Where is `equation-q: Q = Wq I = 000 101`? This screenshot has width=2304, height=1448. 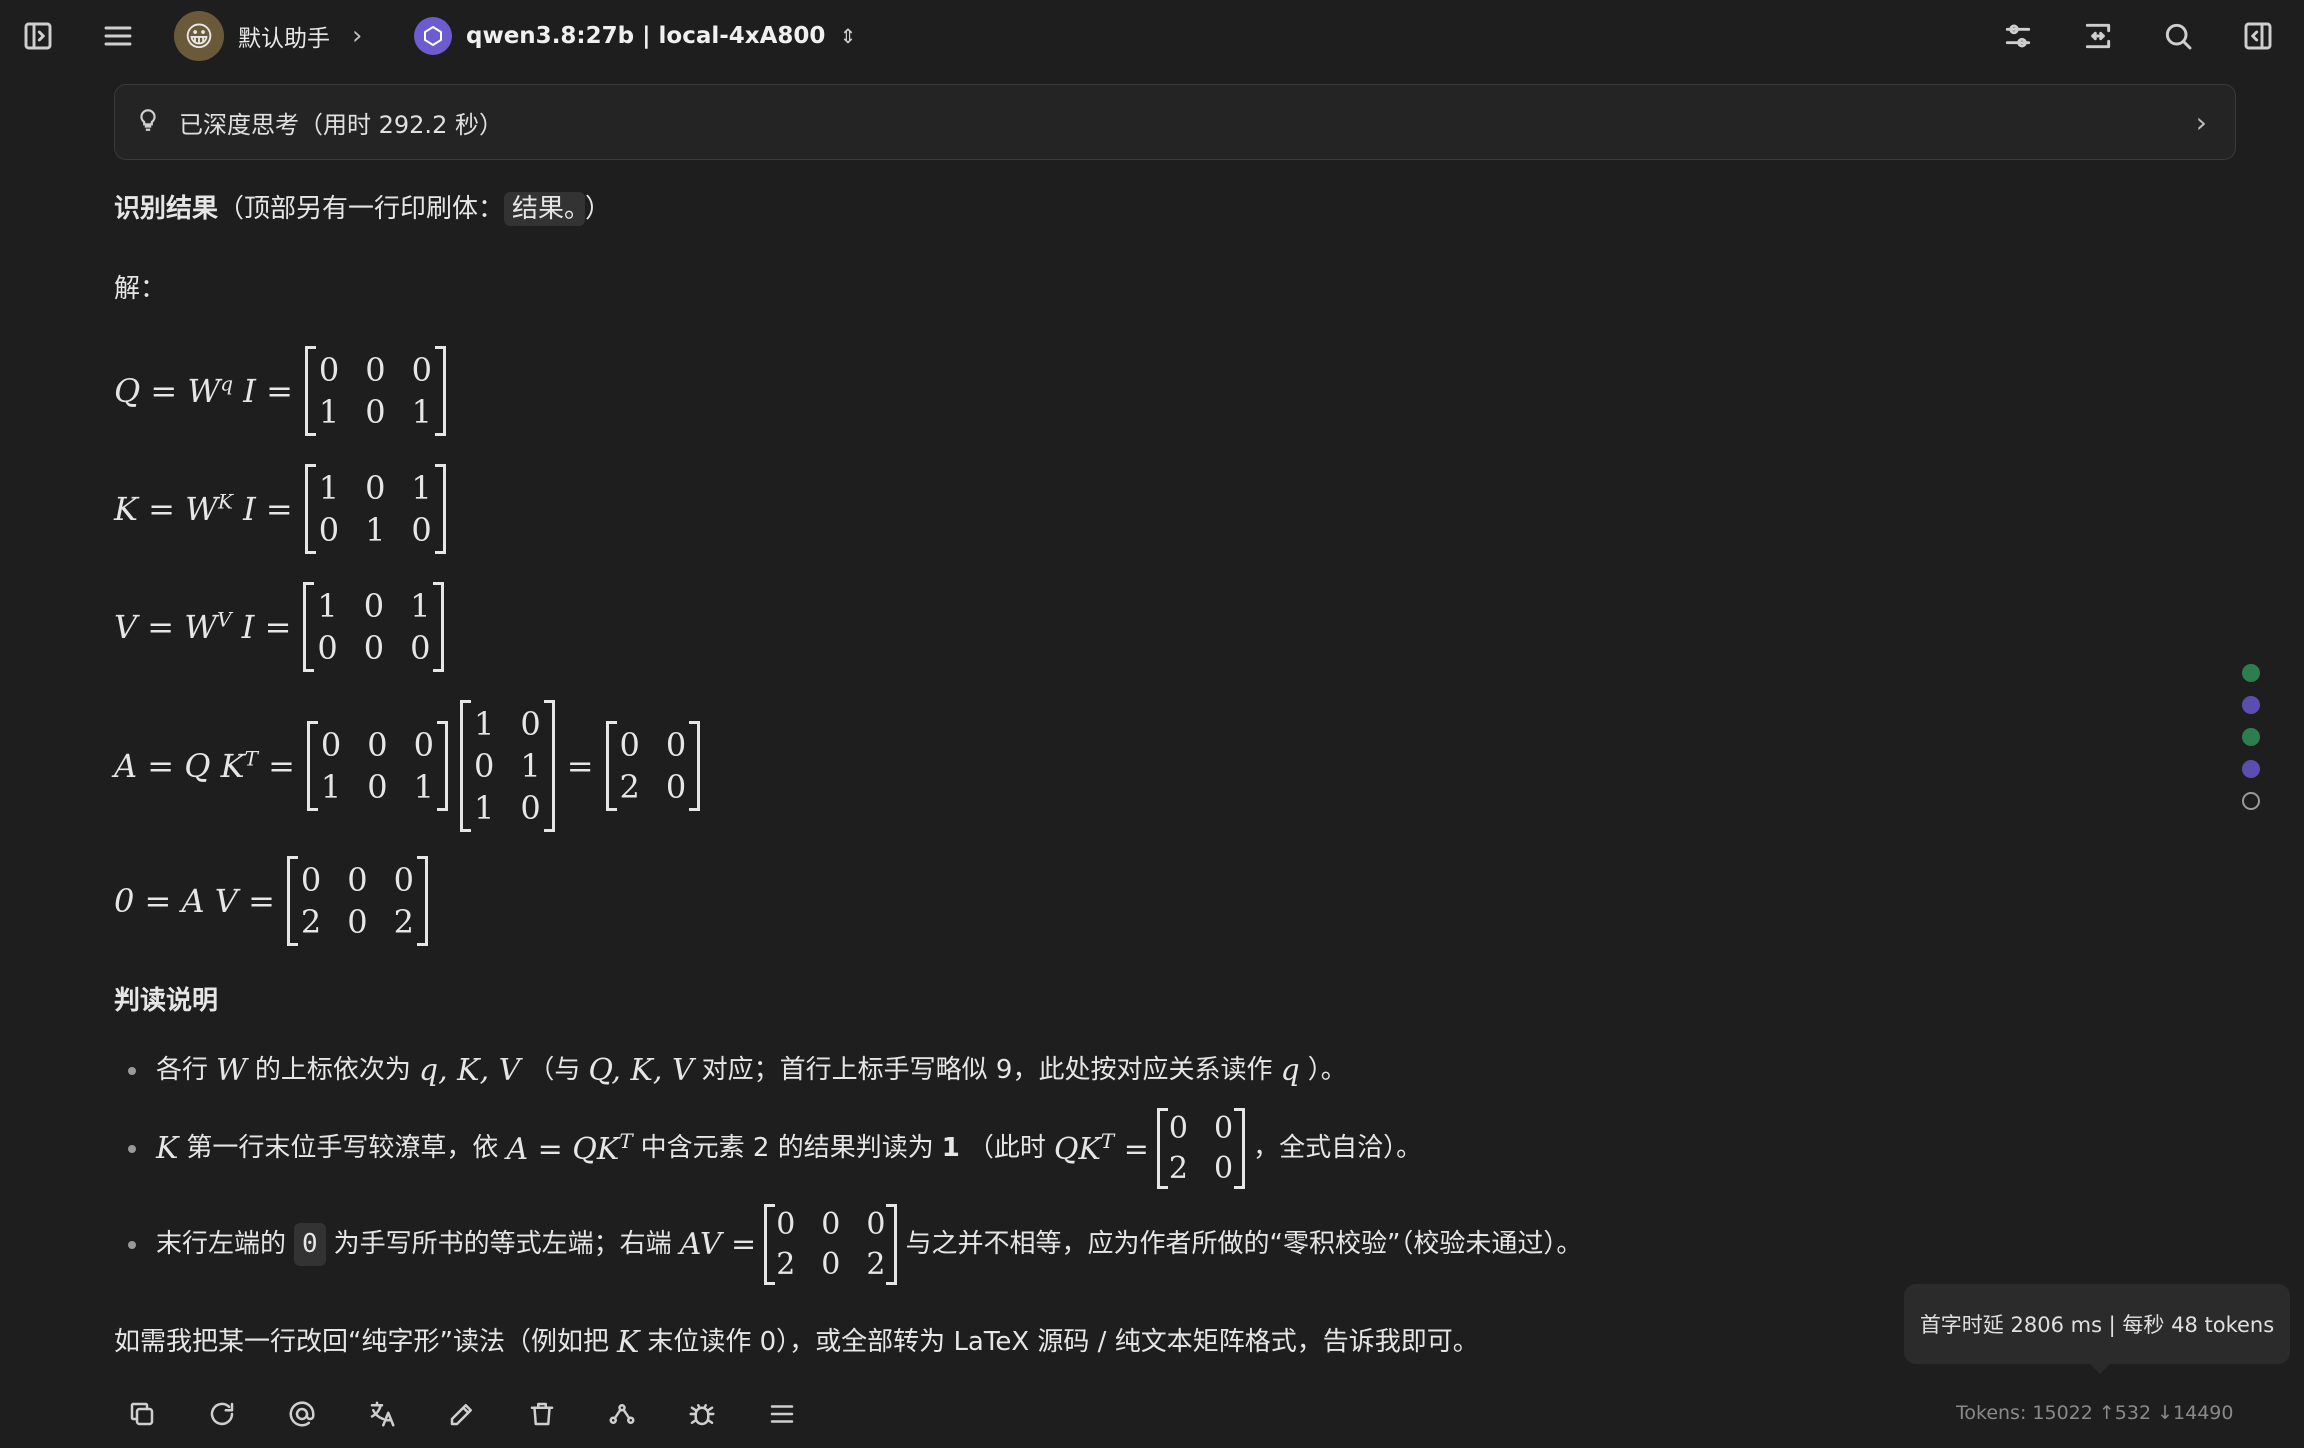
equation-q: Q = Wq I = 000 101 is located at coordinates (280, 391).